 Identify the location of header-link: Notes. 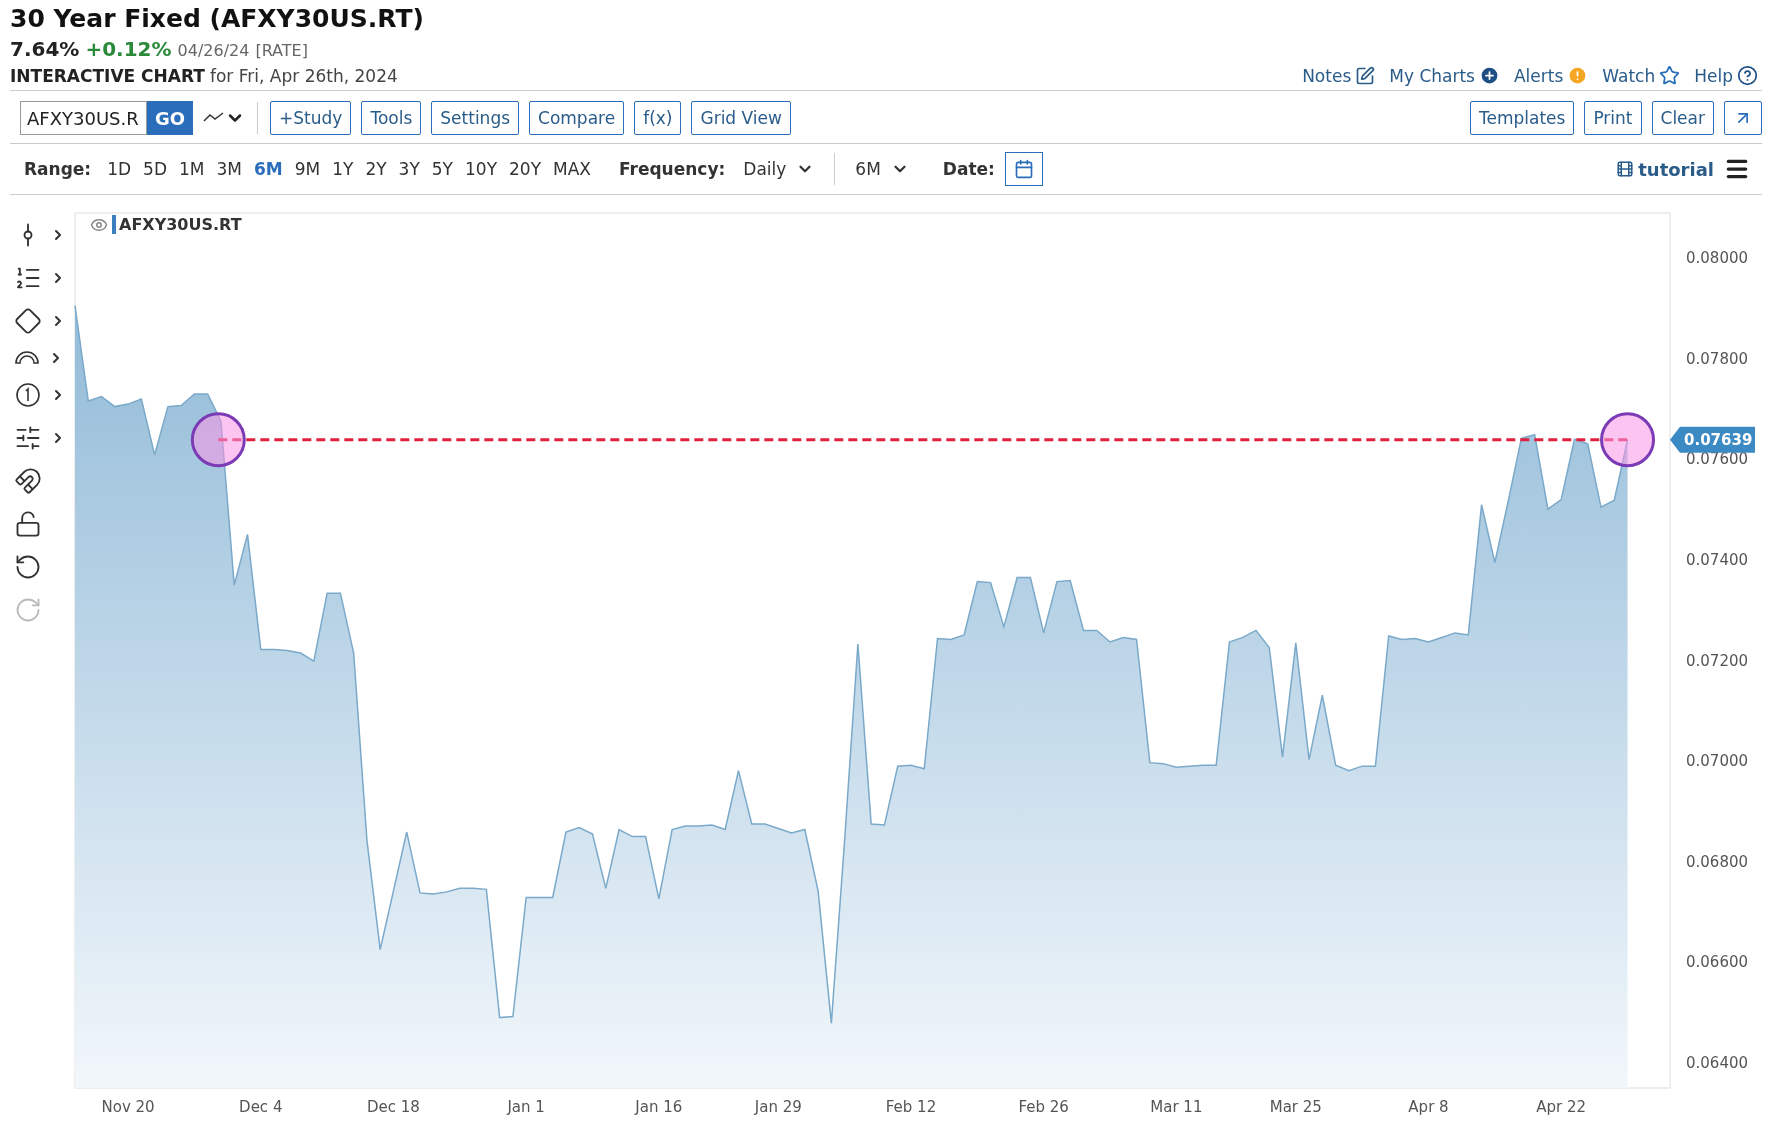
(1339, 75).